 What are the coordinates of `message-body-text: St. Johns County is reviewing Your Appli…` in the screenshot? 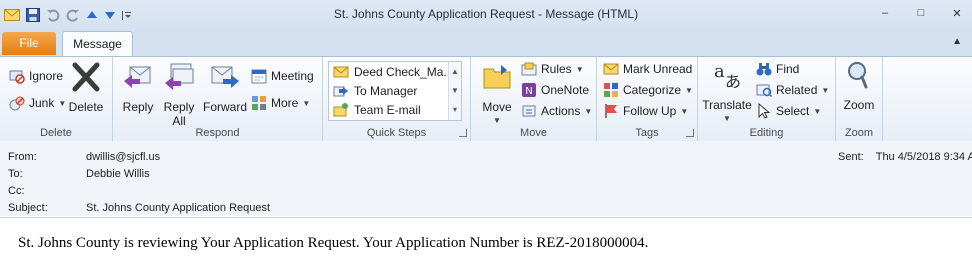 It's located at (333, 243).